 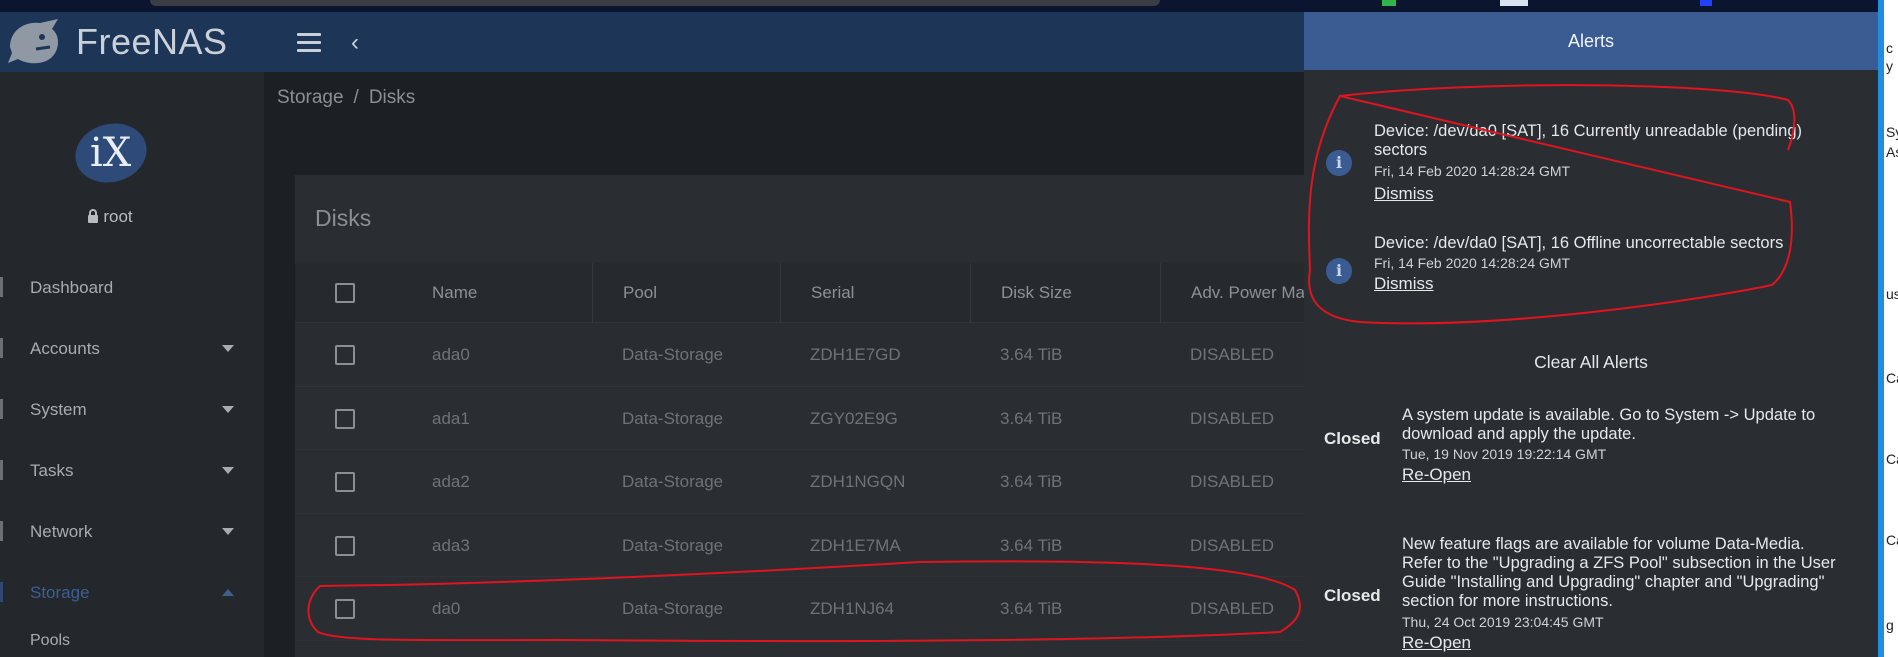 I want to click on sidebar-item-network: Network, so click(x=132, y=531).